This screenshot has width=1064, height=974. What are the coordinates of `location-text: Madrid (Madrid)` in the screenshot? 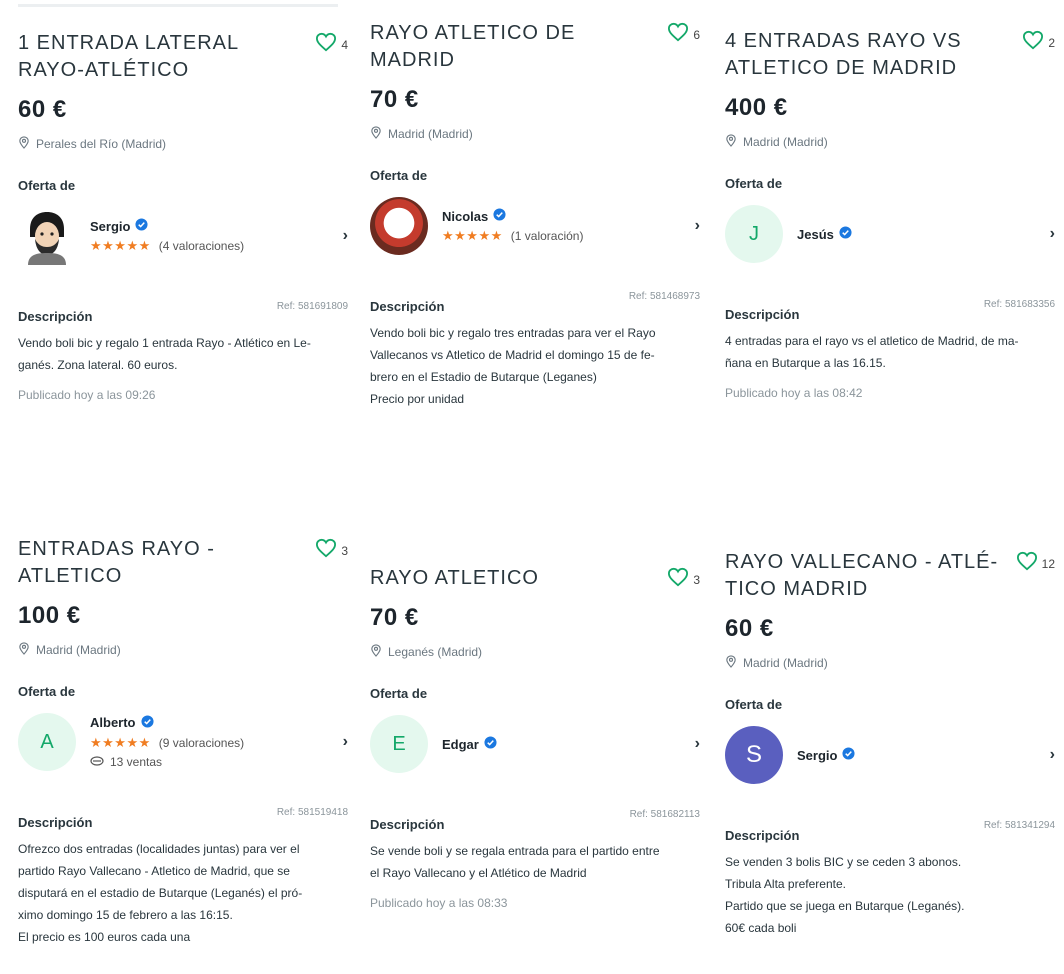 It's located at (785, 663).